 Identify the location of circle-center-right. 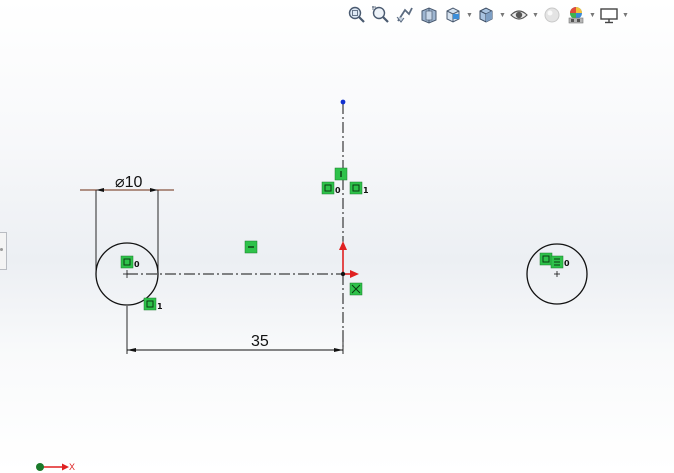
(557, 274).